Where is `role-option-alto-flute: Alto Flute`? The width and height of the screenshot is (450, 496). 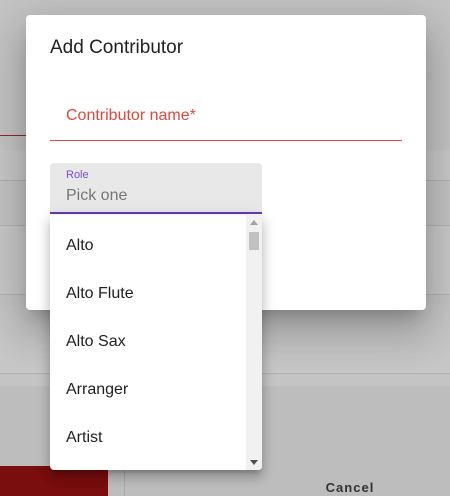 role-option-alto-flute: Alto Flute is located at coordinates (148, 294).